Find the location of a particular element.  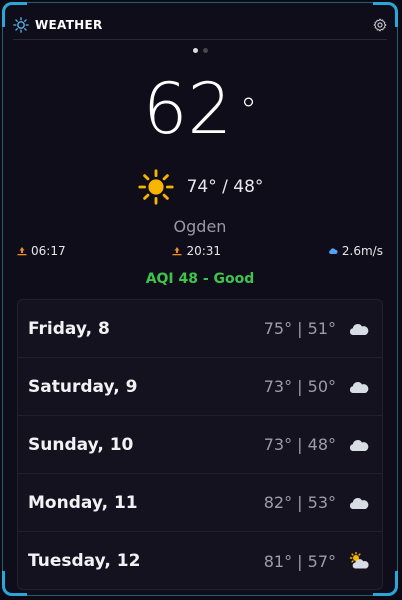

sunrise-stat: 06:17 is located at coordinates (41, 251).